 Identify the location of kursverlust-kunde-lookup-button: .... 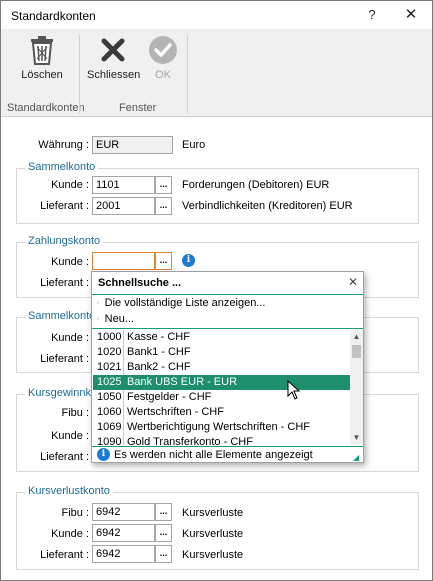
(163, 533).